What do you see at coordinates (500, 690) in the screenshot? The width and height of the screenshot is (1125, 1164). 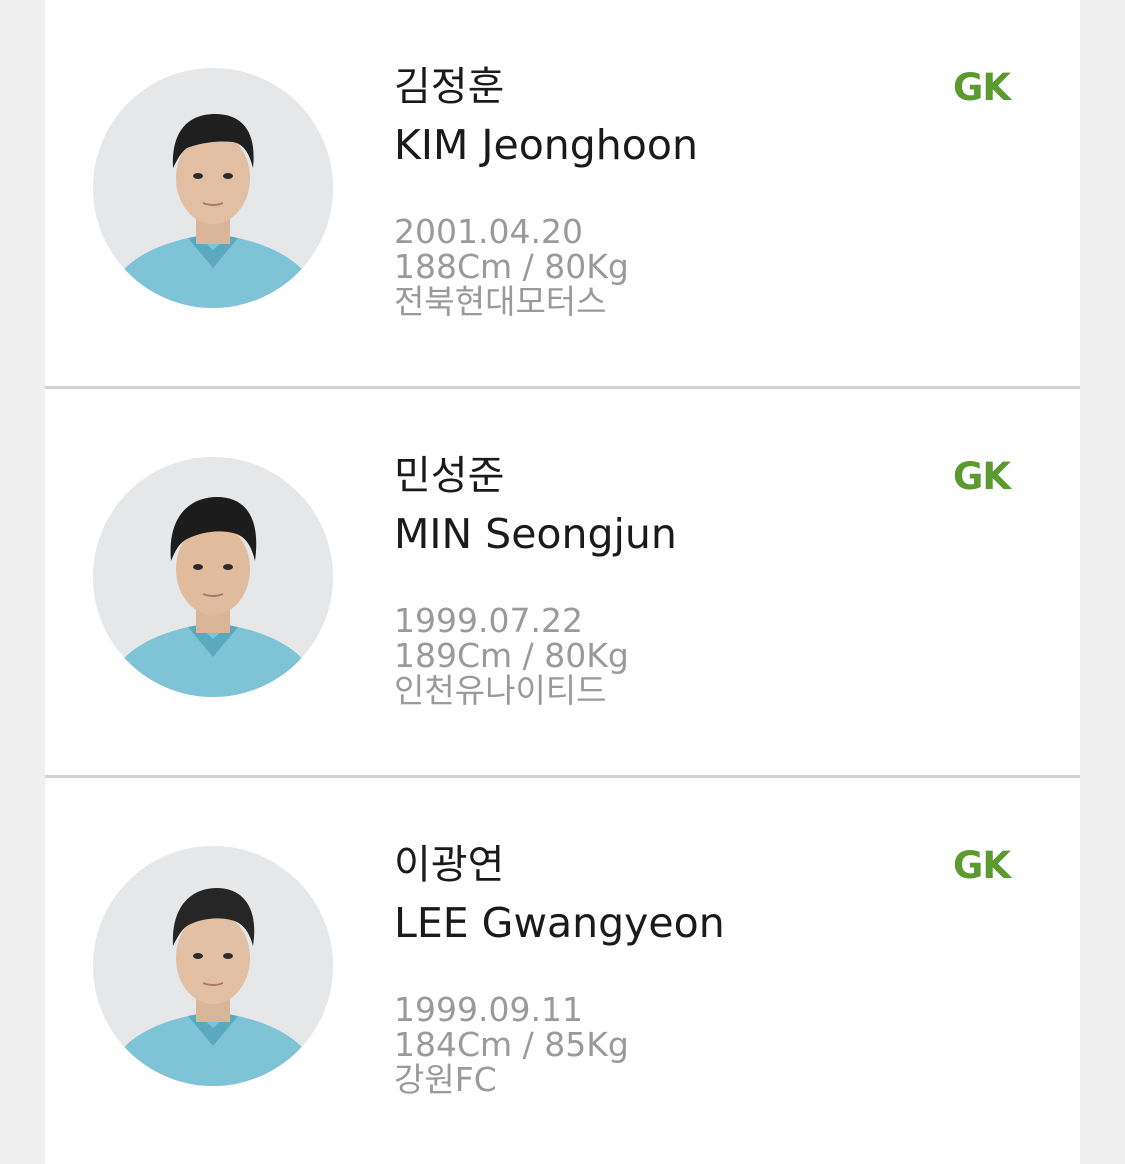 I see `player-club: 인천유나이티드` at bounding box center [500, 690].